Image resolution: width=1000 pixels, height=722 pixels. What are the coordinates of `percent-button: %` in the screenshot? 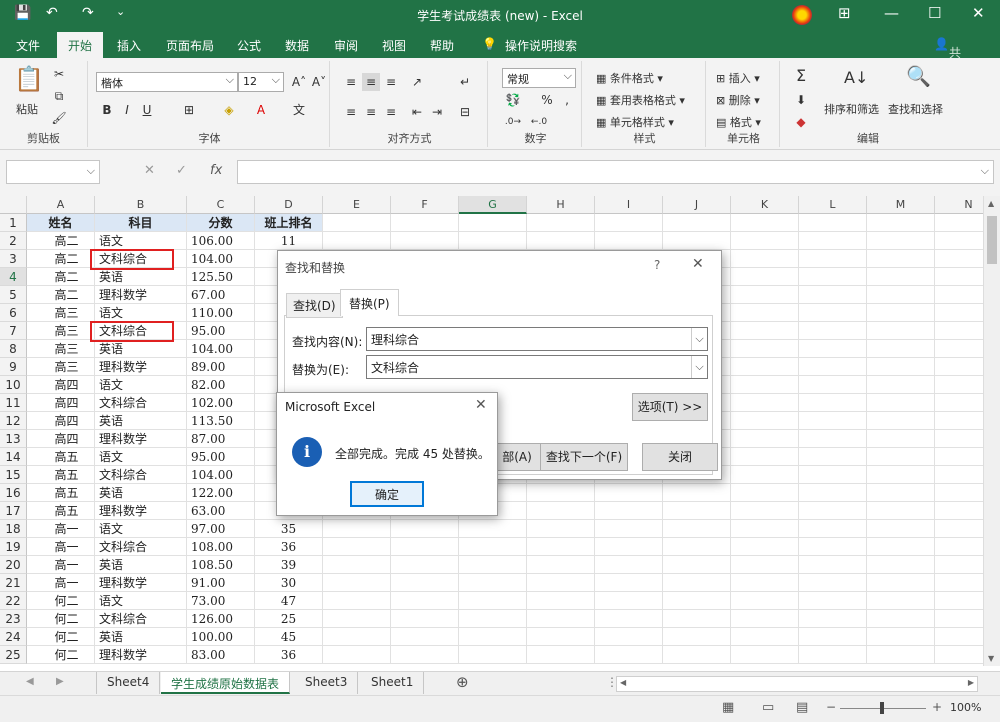 It's located at (547, 100).